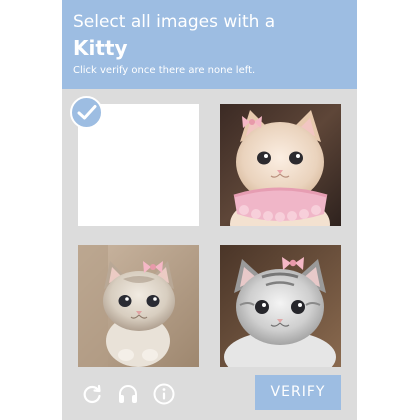 The image size is (420, 420). I want to click on reload-icon, so click(92, 394).